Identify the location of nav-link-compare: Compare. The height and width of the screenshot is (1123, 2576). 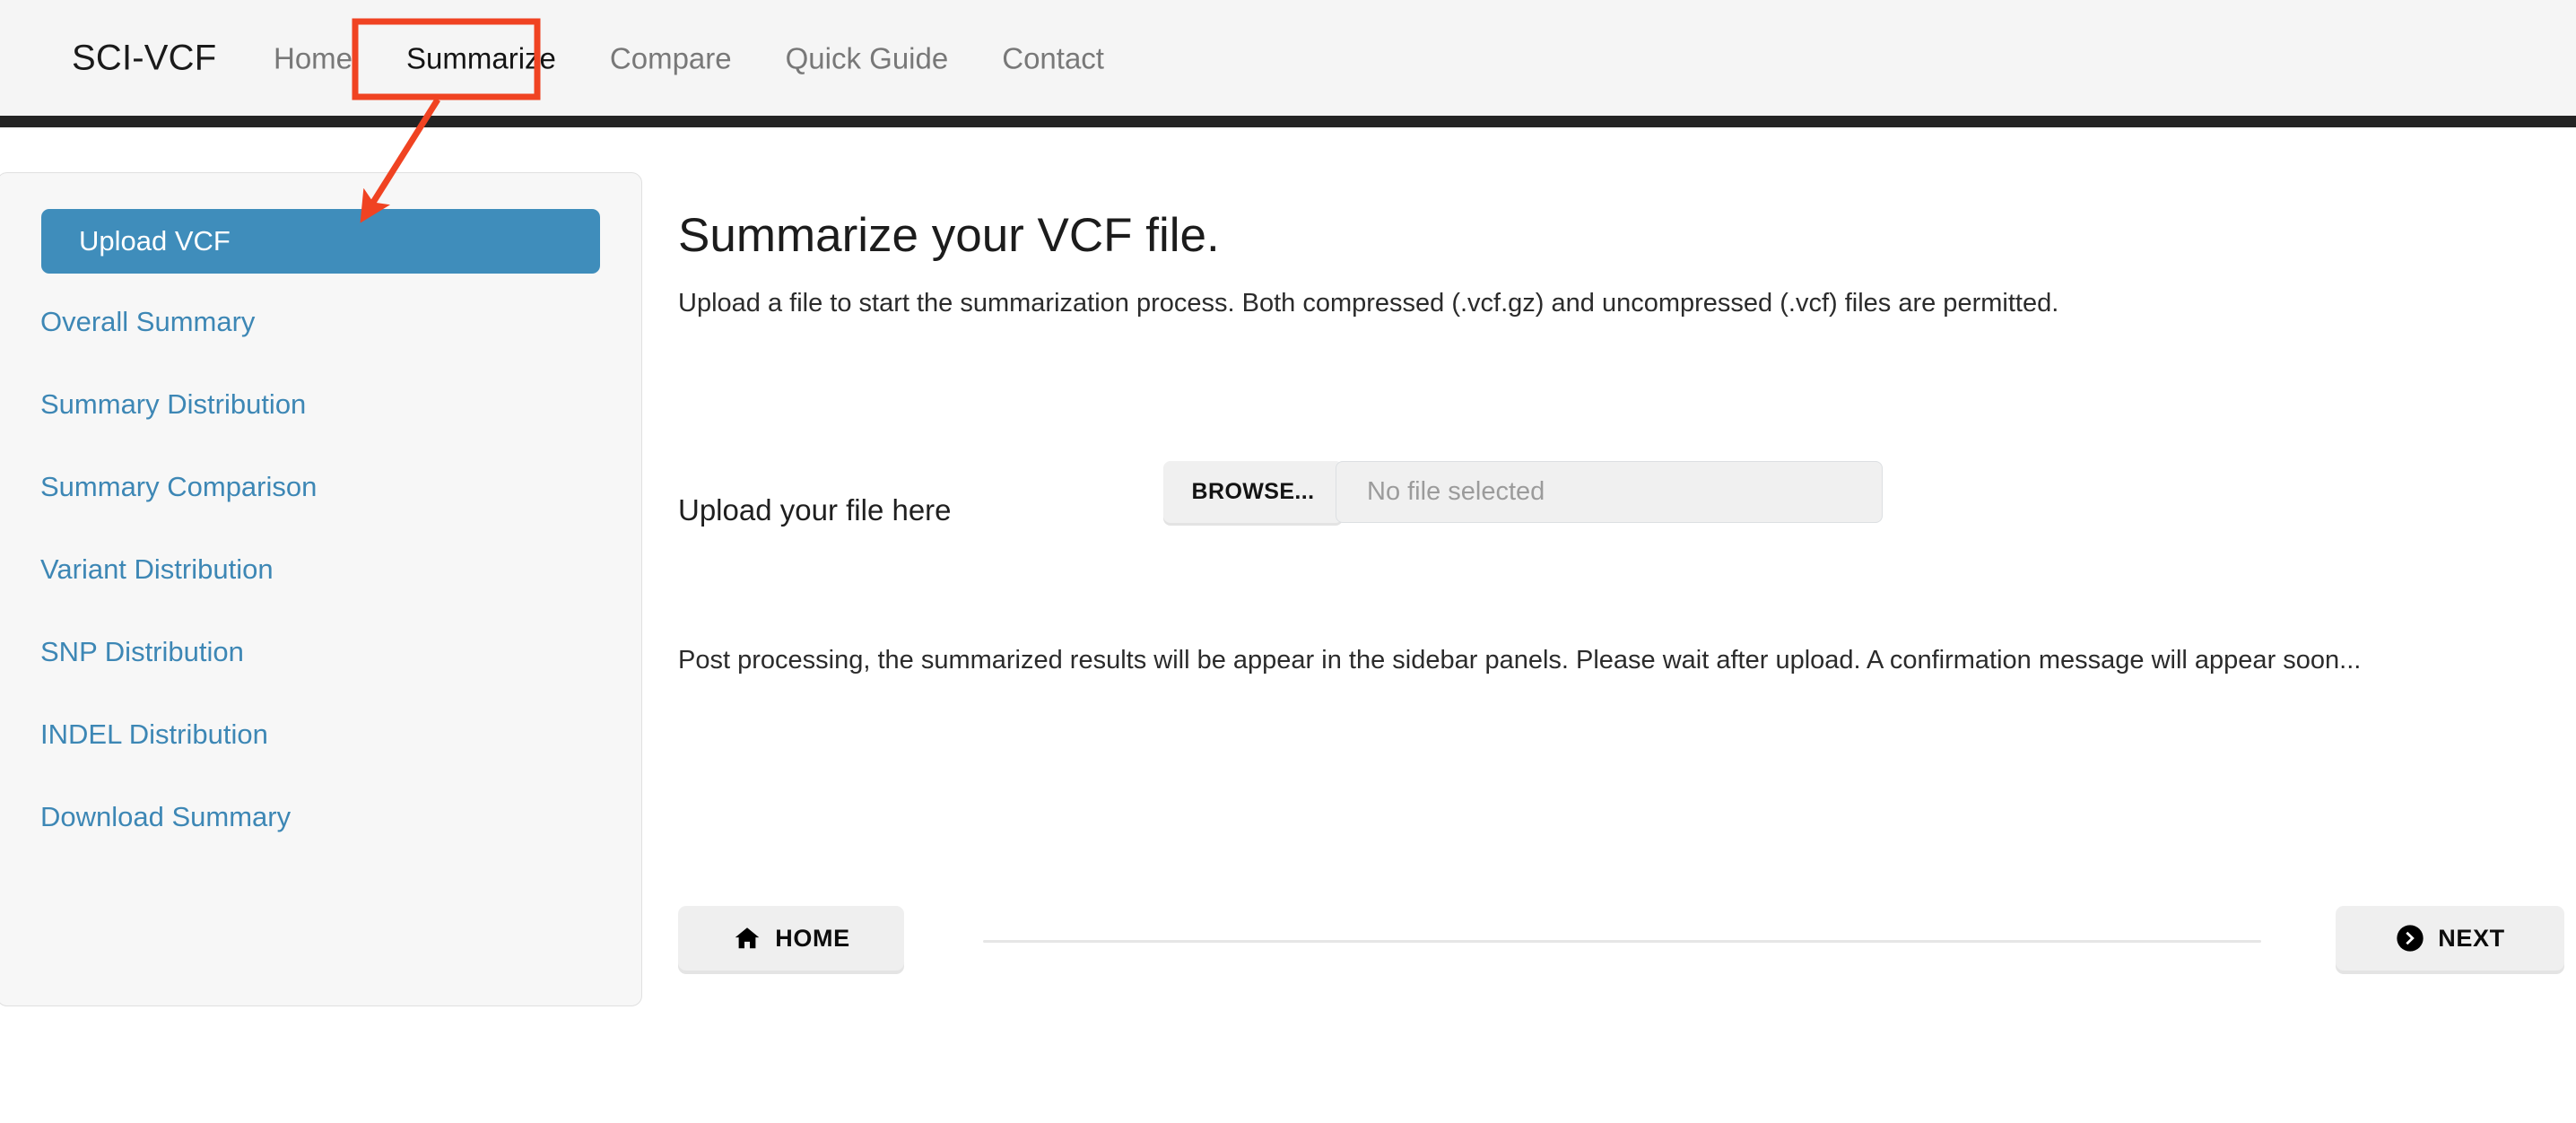
(671, 58).